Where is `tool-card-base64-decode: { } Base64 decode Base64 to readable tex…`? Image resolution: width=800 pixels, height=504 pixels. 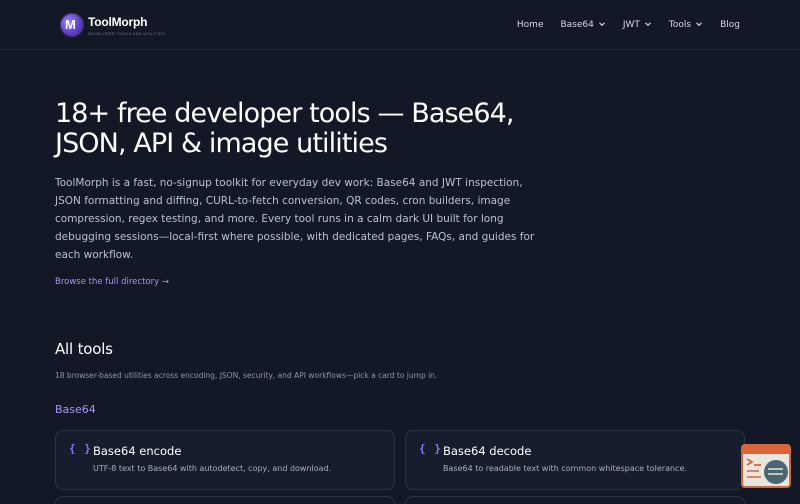 tool-card-base64-decode: { } Base64 decode Base64 to readable tex… is located at coordinates (575, 460).